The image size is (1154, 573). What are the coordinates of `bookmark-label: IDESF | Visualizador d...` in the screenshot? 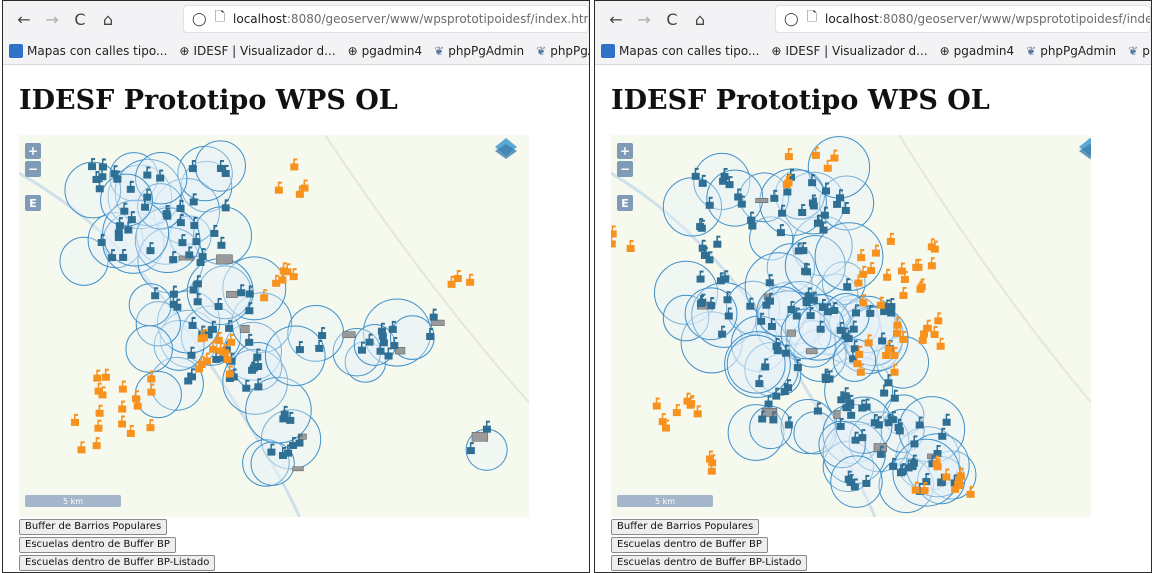 It's located at (264, 50).